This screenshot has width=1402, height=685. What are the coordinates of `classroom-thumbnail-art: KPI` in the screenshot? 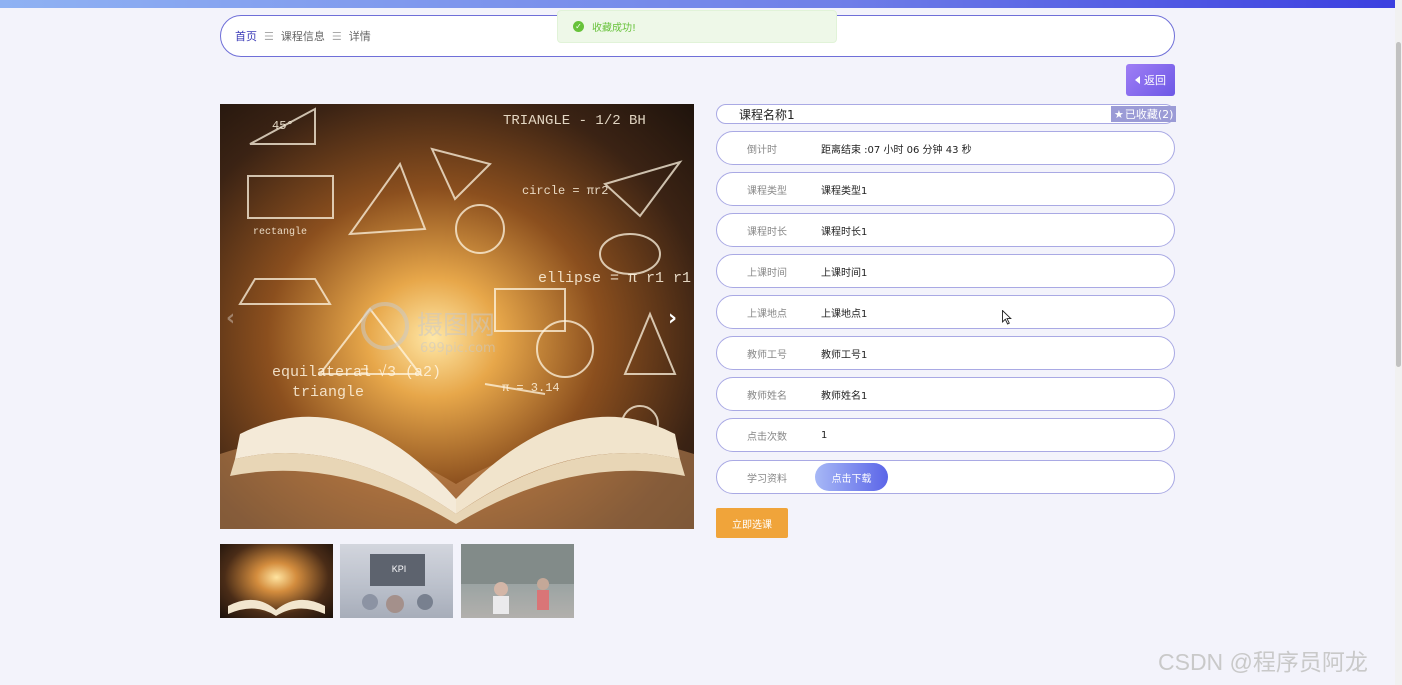 It's located at (397, 583).